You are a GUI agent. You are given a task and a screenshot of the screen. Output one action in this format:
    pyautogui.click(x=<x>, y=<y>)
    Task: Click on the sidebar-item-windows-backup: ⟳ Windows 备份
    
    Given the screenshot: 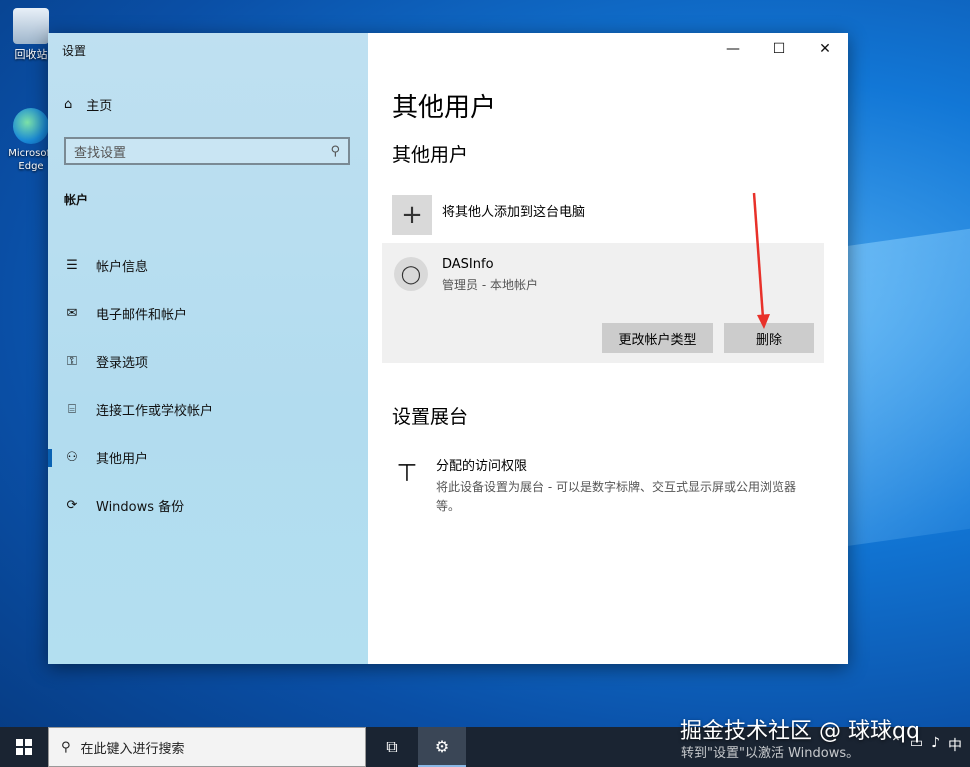 What is the action you would take?
    pyautogui.click(x=208, y=505)
    